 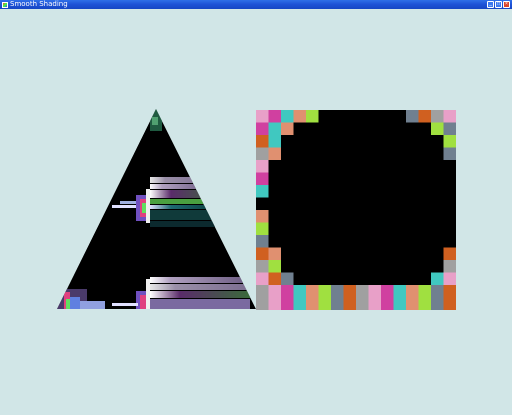 I want to click on title-bar: Smooth Shading _ □ ×, so click(x=256, y=4).